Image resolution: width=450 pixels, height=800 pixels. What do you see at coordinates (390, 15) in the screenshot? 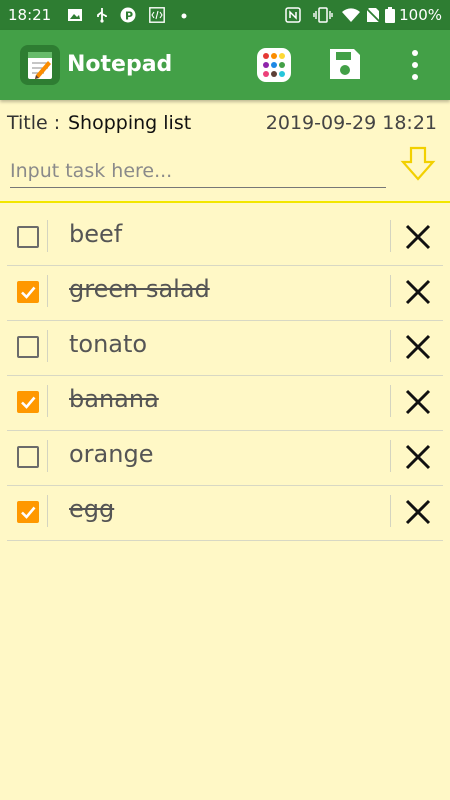
I see `battery-icon` at bounding box center [390, 15].